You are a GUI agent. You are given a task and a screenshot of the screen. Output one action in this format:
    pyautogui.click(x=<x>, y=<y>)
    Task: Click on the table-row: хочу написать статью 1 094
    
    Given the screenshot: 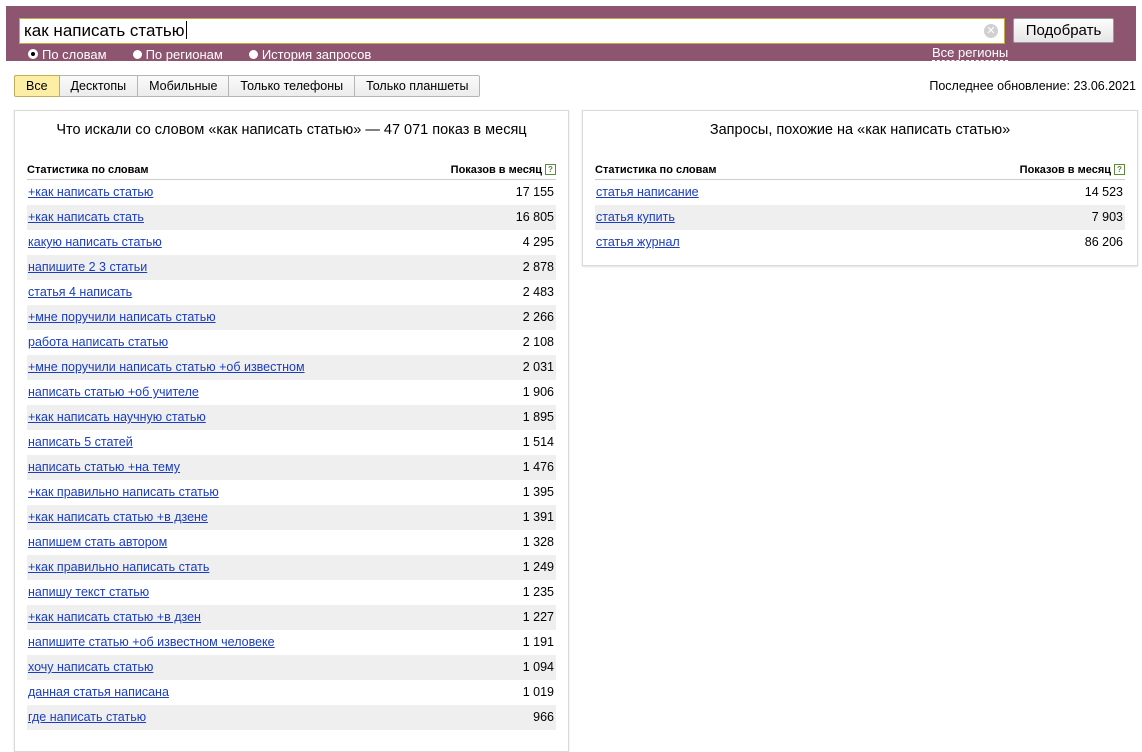 What is the action you would take?
    pyautogui.click(x=291, y=667)
    